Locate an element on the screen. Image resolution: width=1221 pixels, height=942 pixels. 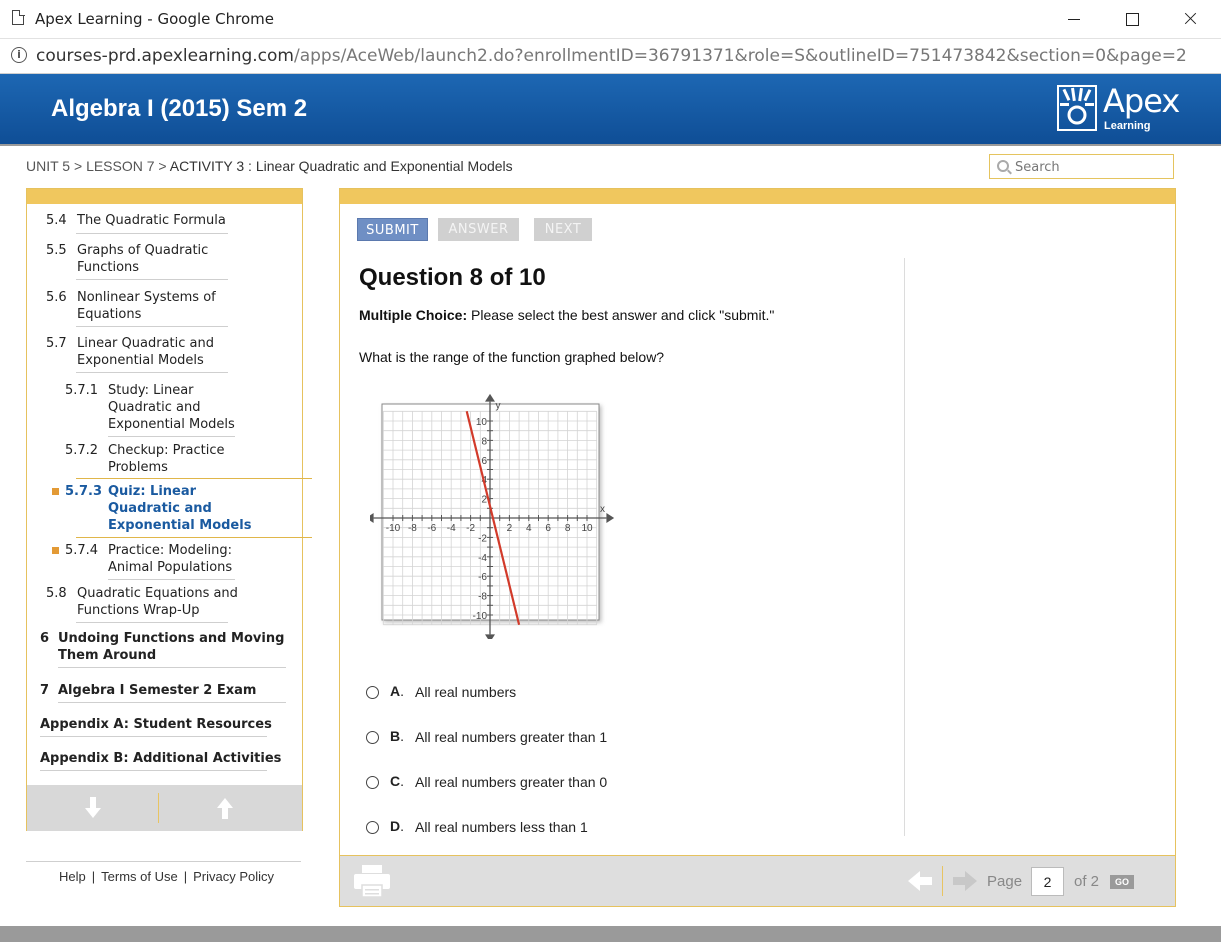
x-tick-label: 10 is located at coordinates (587, 528).